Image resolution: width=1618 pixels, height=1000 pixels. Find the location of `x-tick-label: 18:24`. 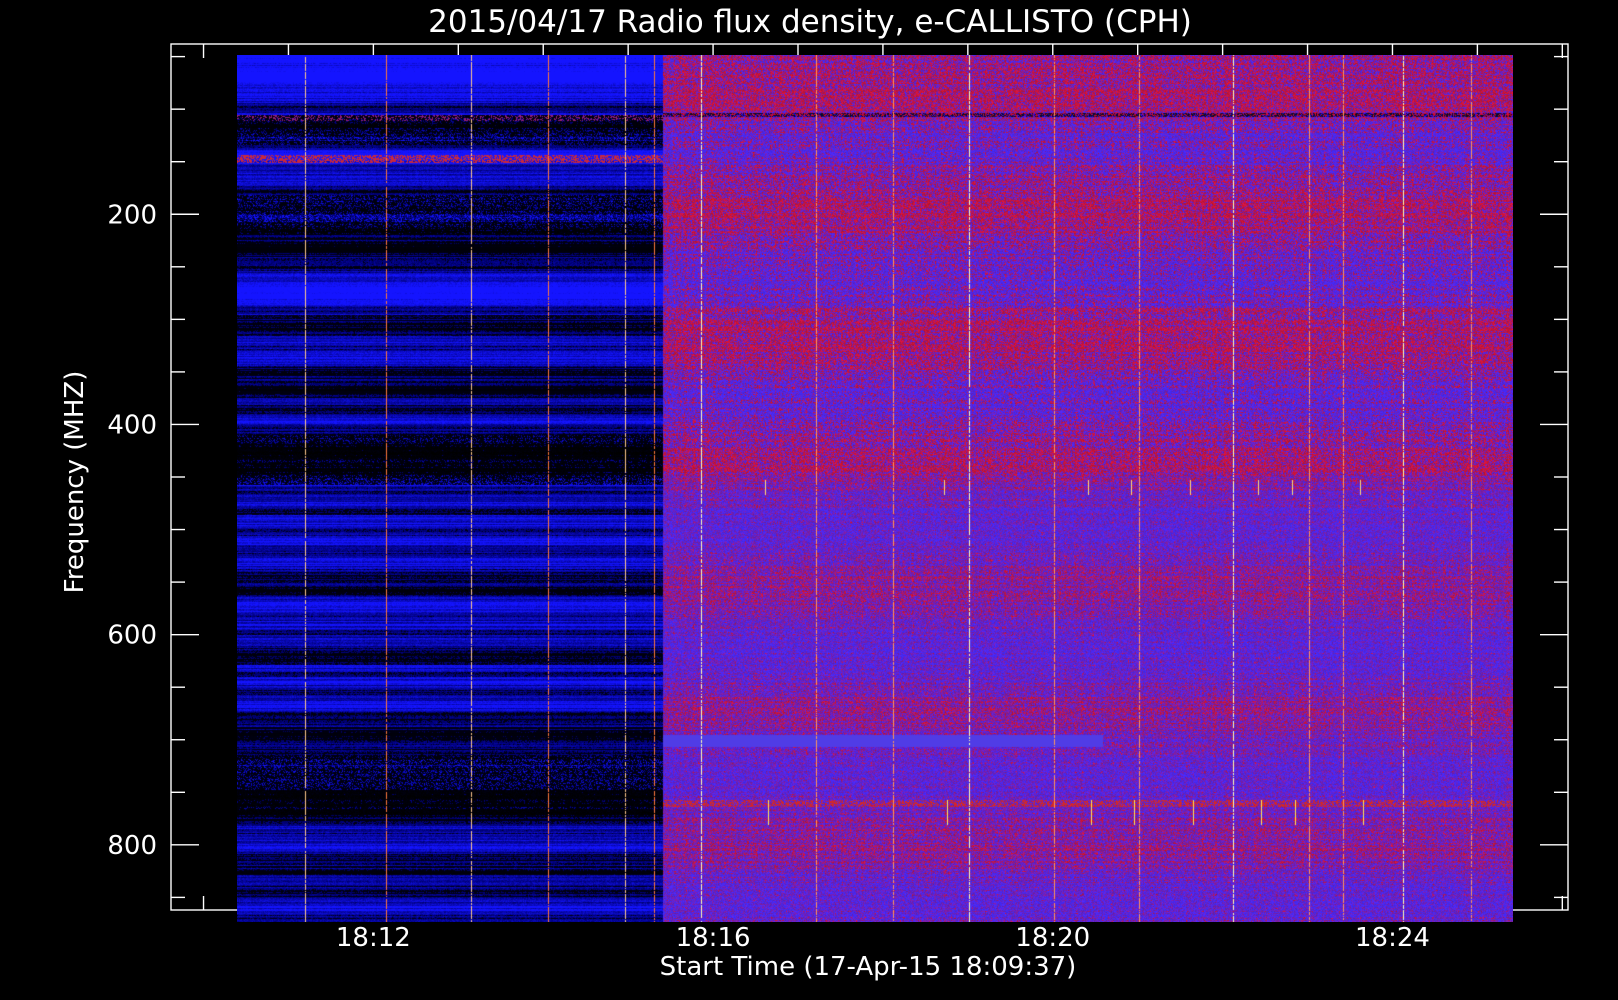

x-tick-label: 18:24 is located at coordinates (1392, 938).